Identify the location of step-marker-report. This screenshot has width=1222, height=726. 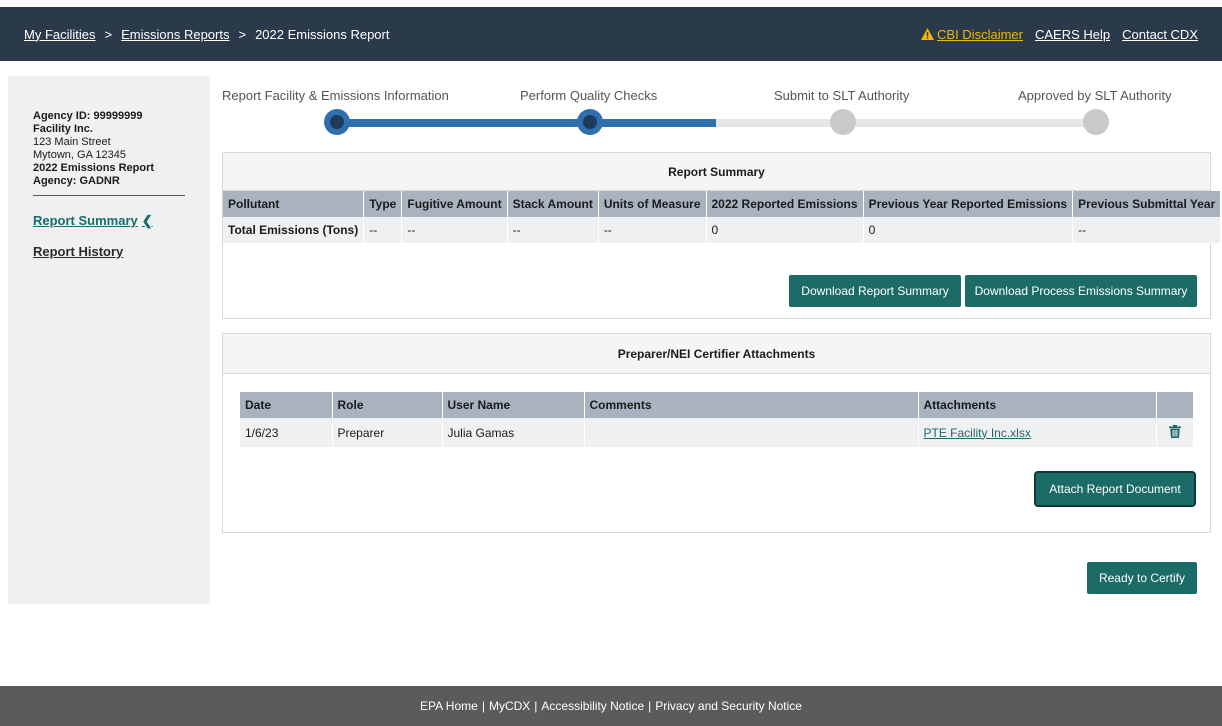
(337, 122).